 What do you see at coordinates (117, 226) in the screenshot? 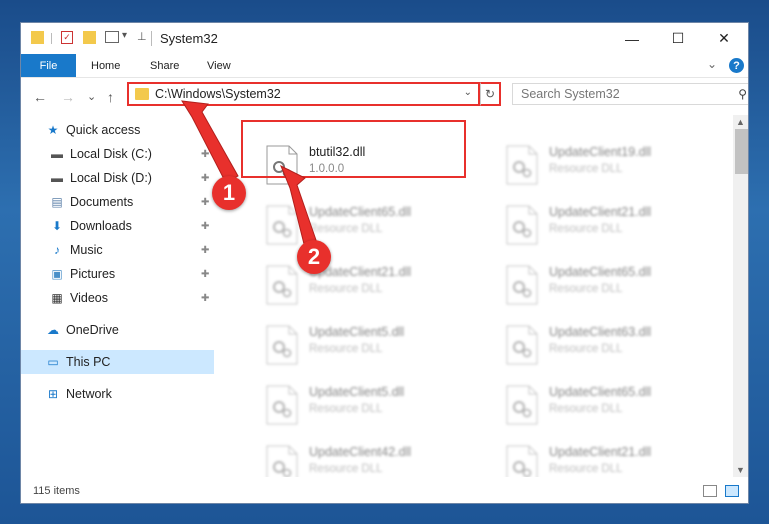
I see `sidebar-item: ⬇ Downloads ✚` at bounding box center [117, 226].